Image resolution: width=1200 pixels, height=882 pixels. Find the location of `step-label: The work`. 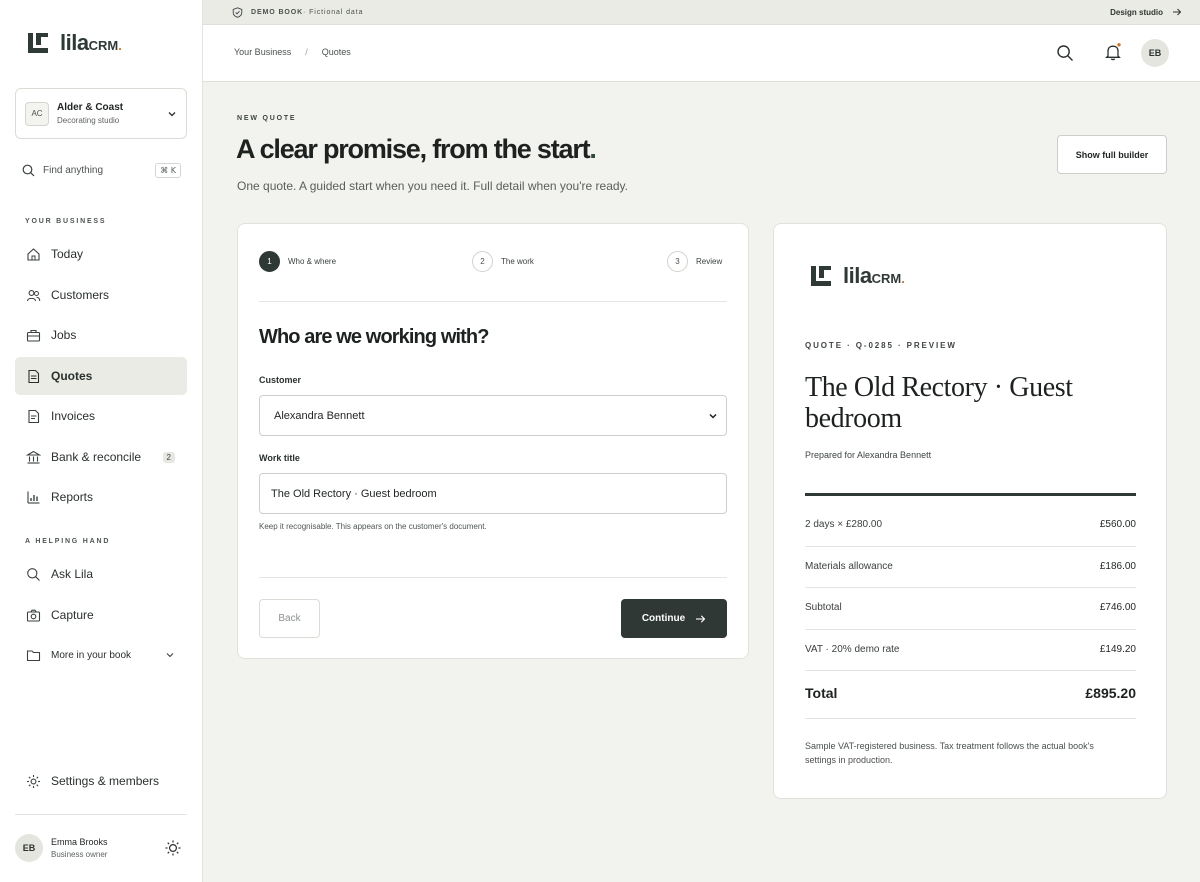

step-label: The work is located at coordinates (517, 261).